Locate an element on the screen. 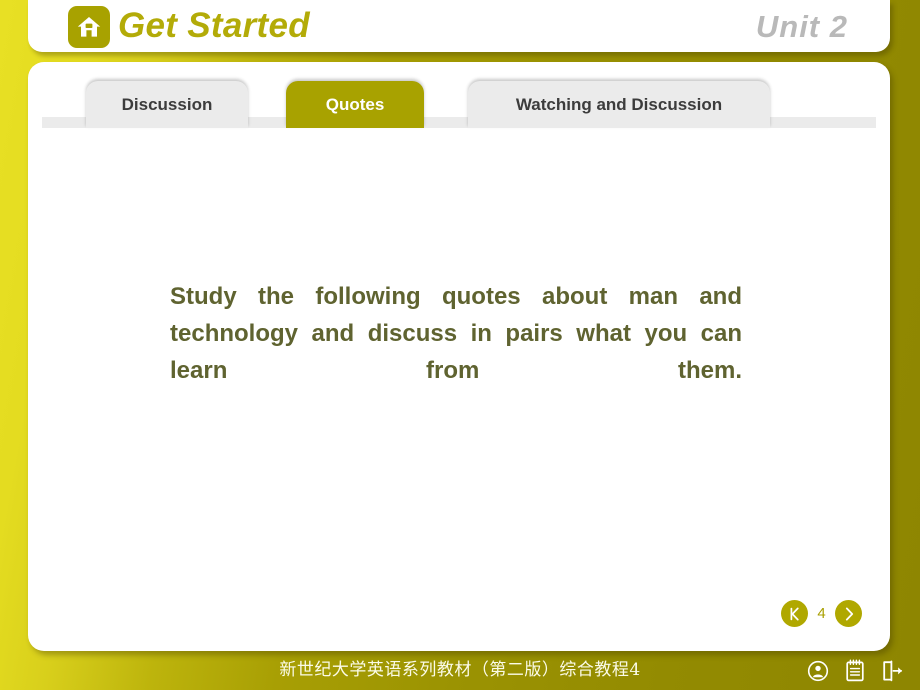 Image resolution: width=920 pixels, height=690 pixels. footer-icon-group is located at coordinates (855, 670).